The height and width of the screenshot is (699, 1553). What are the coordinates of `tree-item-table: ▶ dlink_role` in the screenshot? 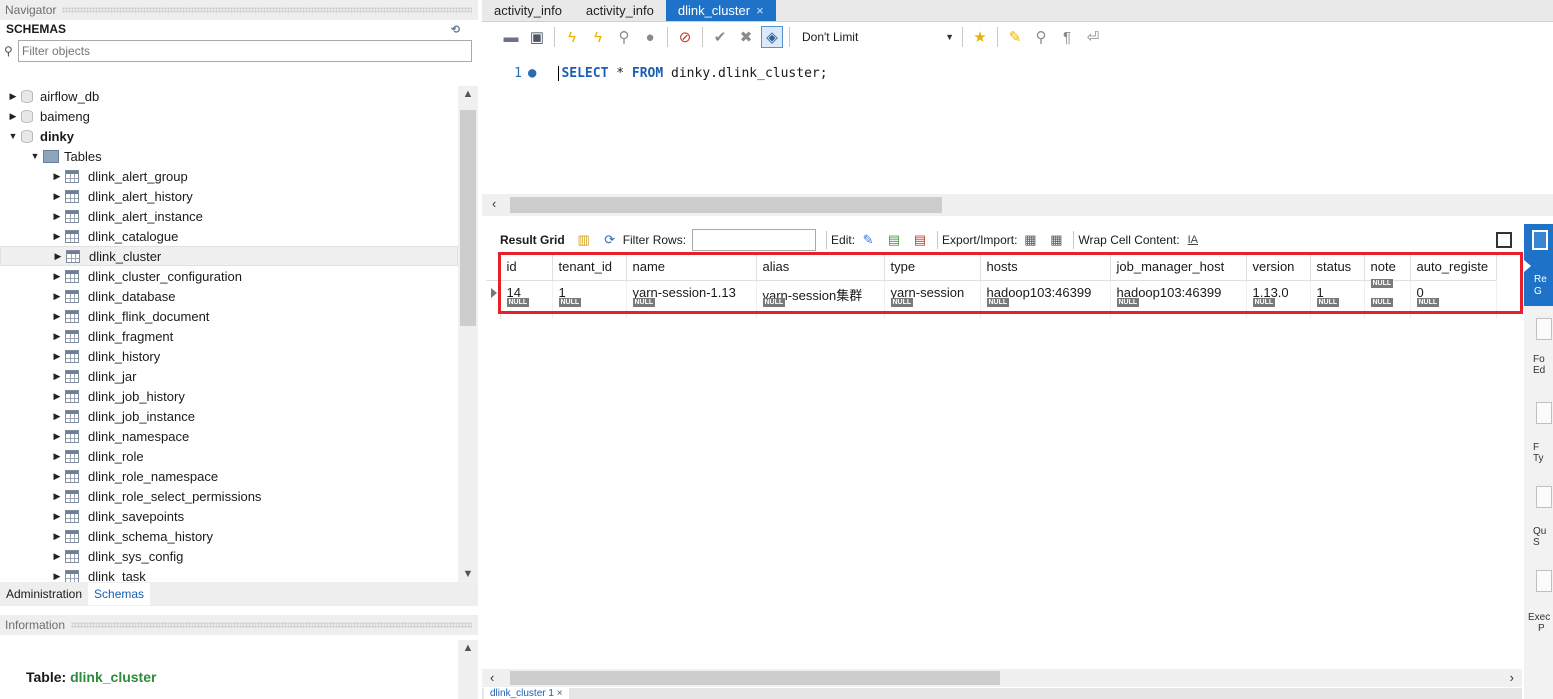 It's located at (229, 456).